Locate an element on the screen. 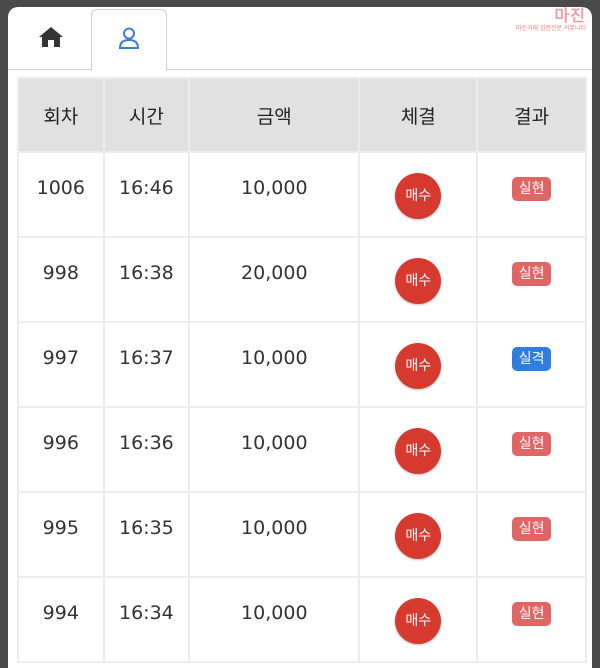 The height and width of the screenshot is (668, 600). user-icon is located at coordinates (129, 40).